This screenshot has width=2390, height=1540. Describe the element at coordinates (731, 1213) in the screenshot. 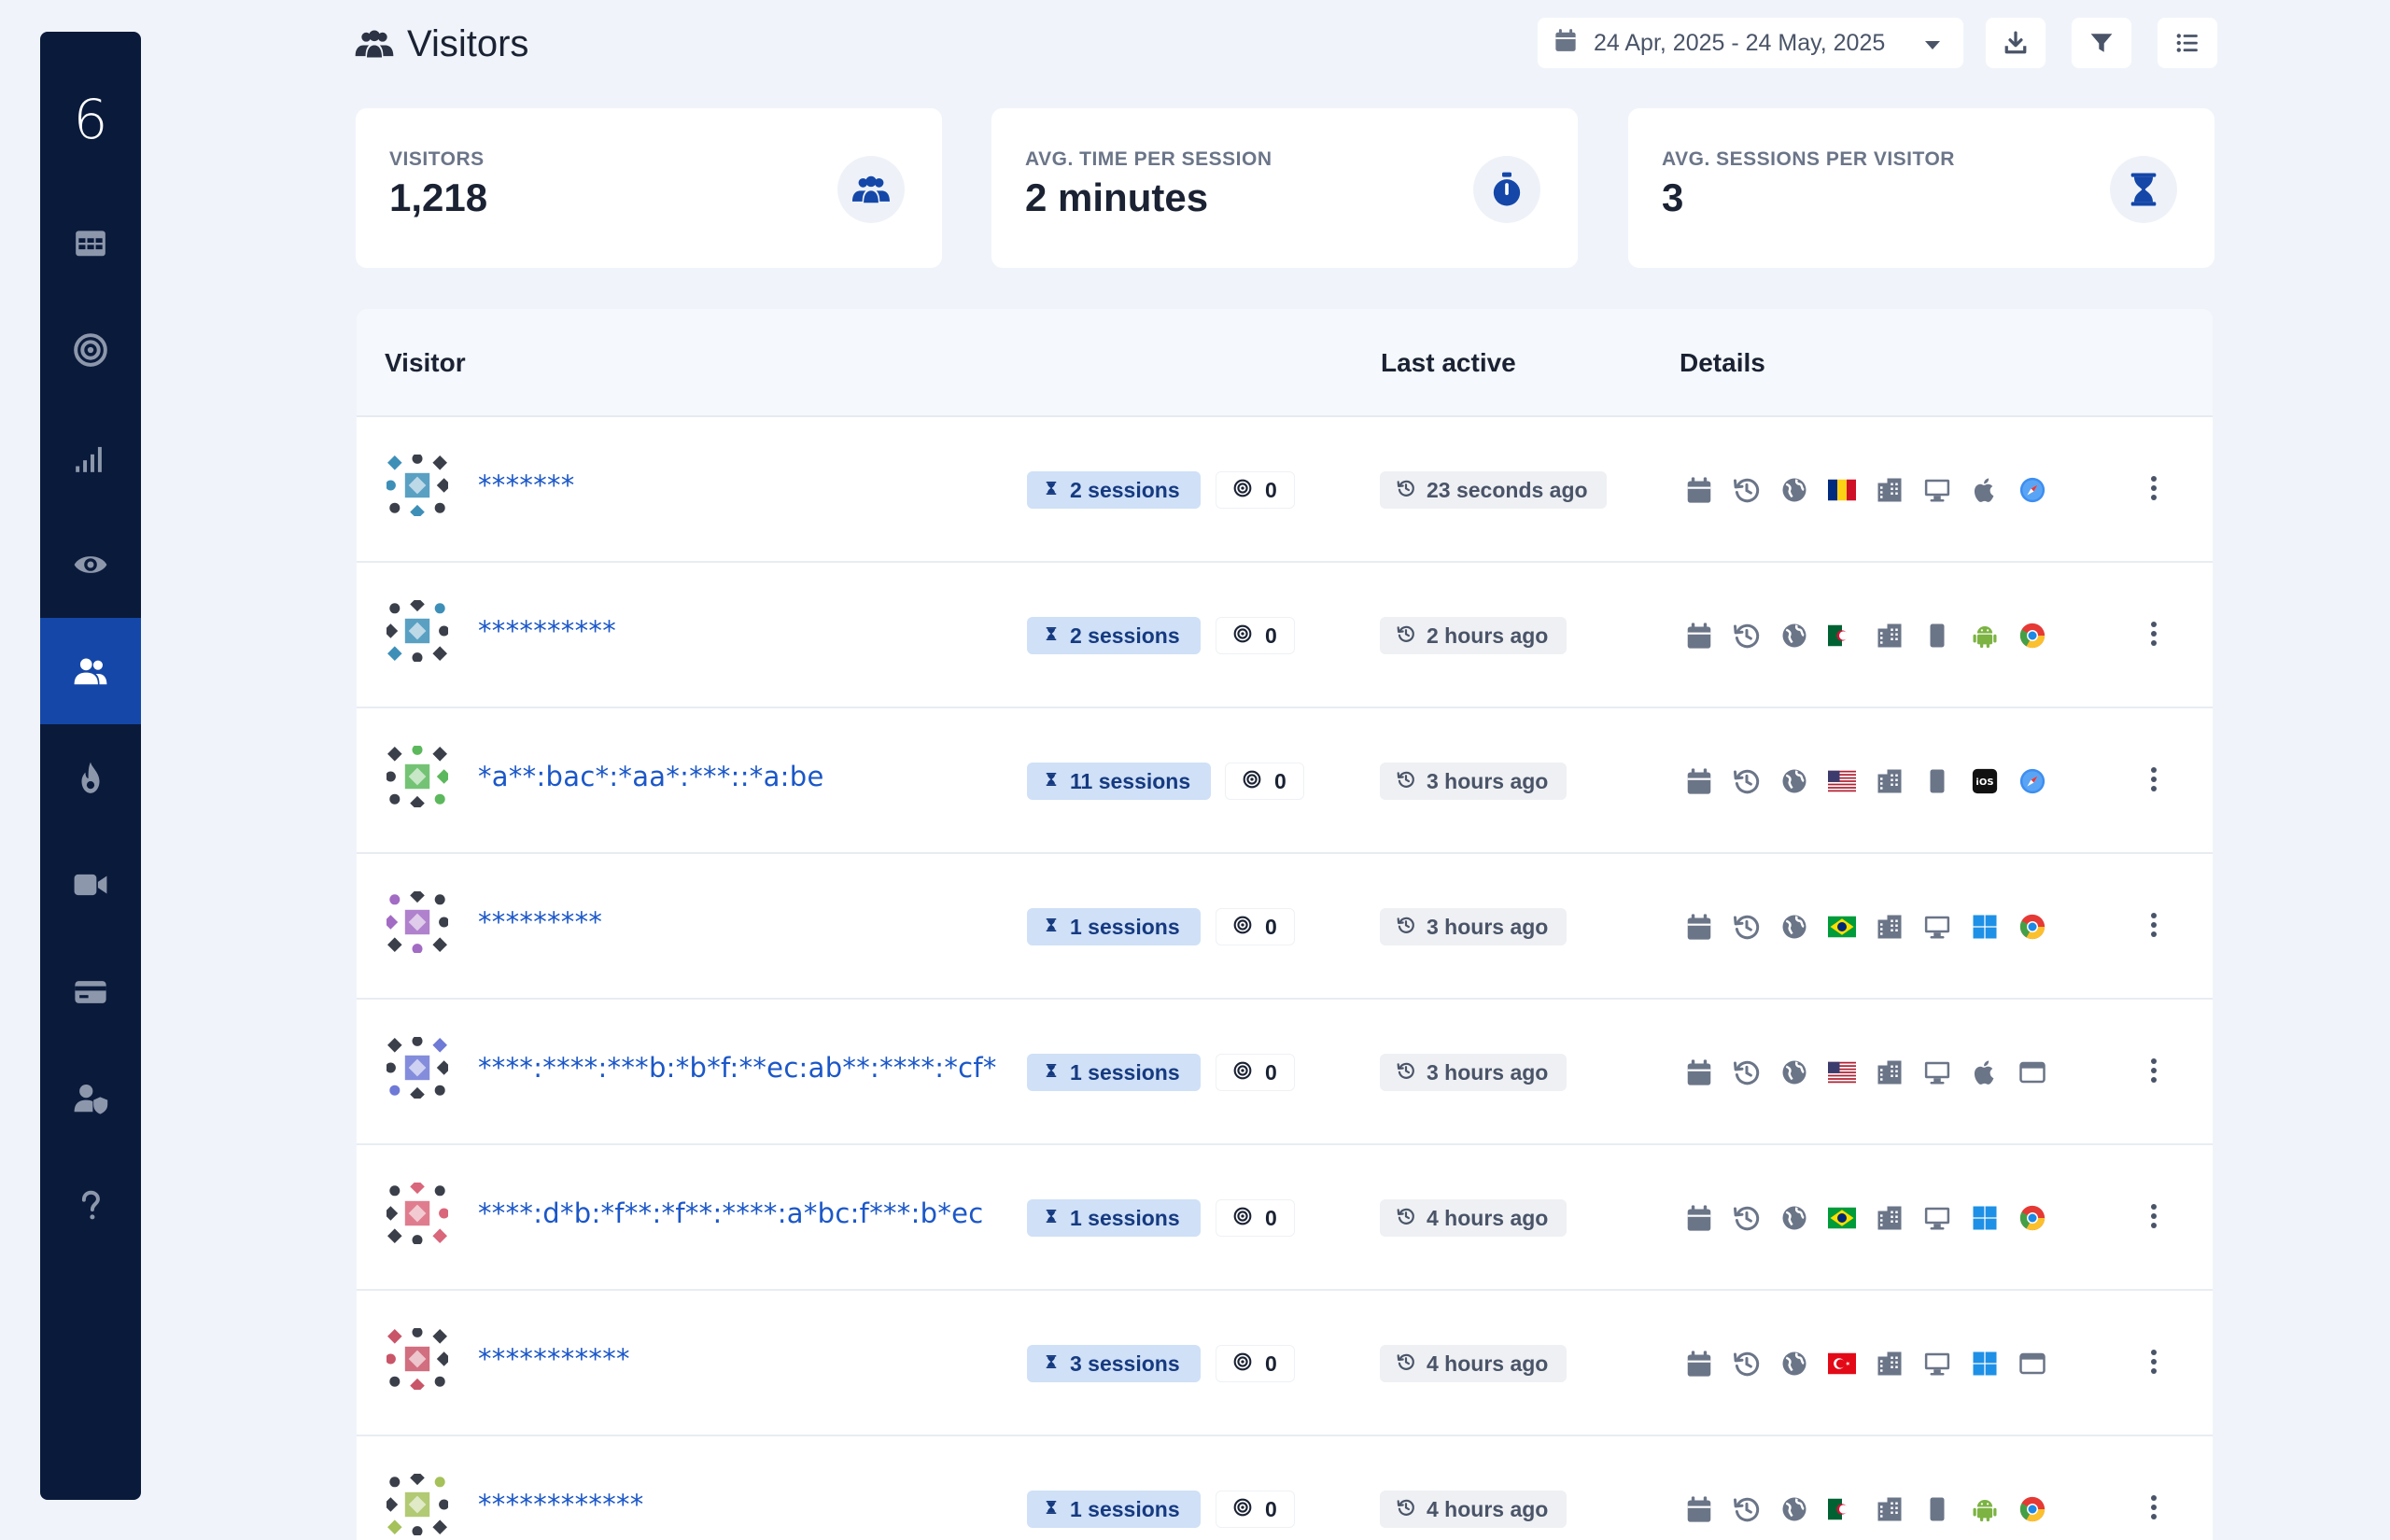

I see `visitor-name-link: ****:d*b:*f**:*f**:****:a*bc:f***:b*ec` at that location.